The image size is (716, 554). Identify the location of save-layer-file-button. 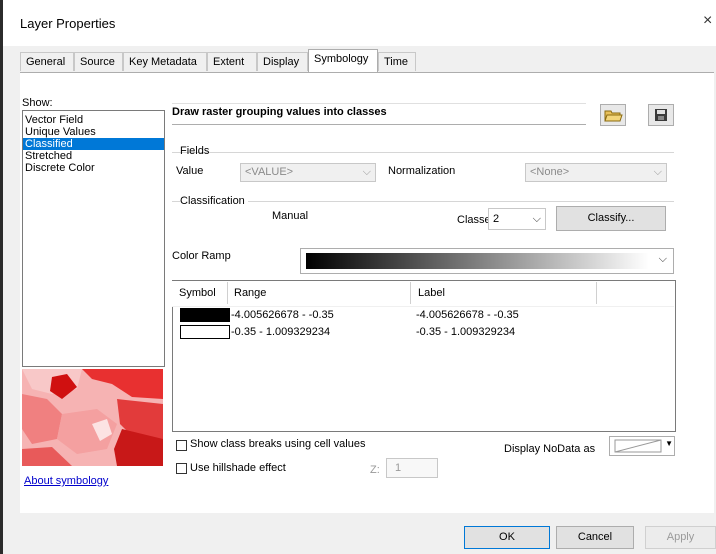
(661, 115).